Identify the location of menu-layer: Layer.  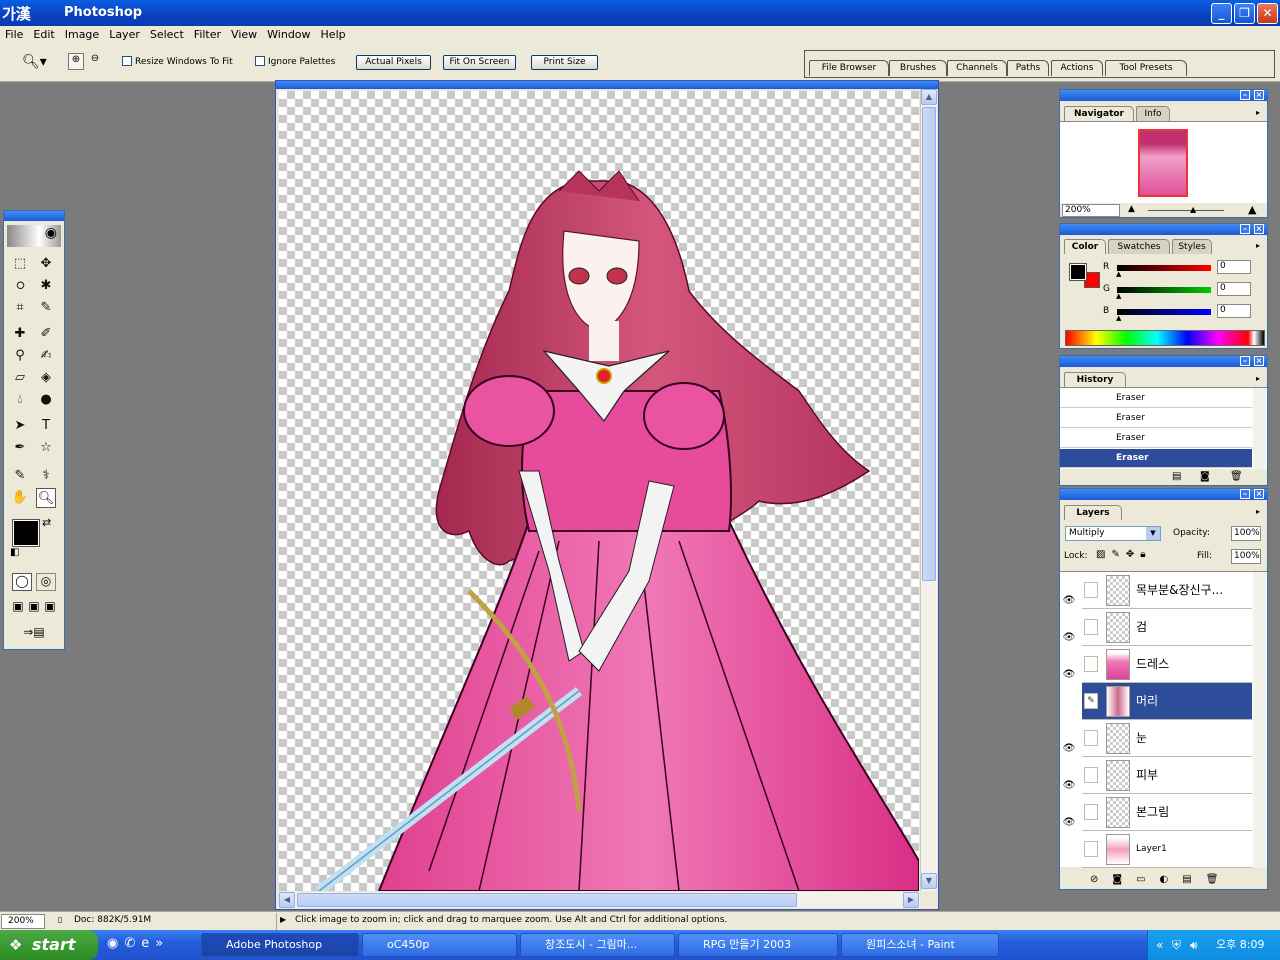
(124, 33).